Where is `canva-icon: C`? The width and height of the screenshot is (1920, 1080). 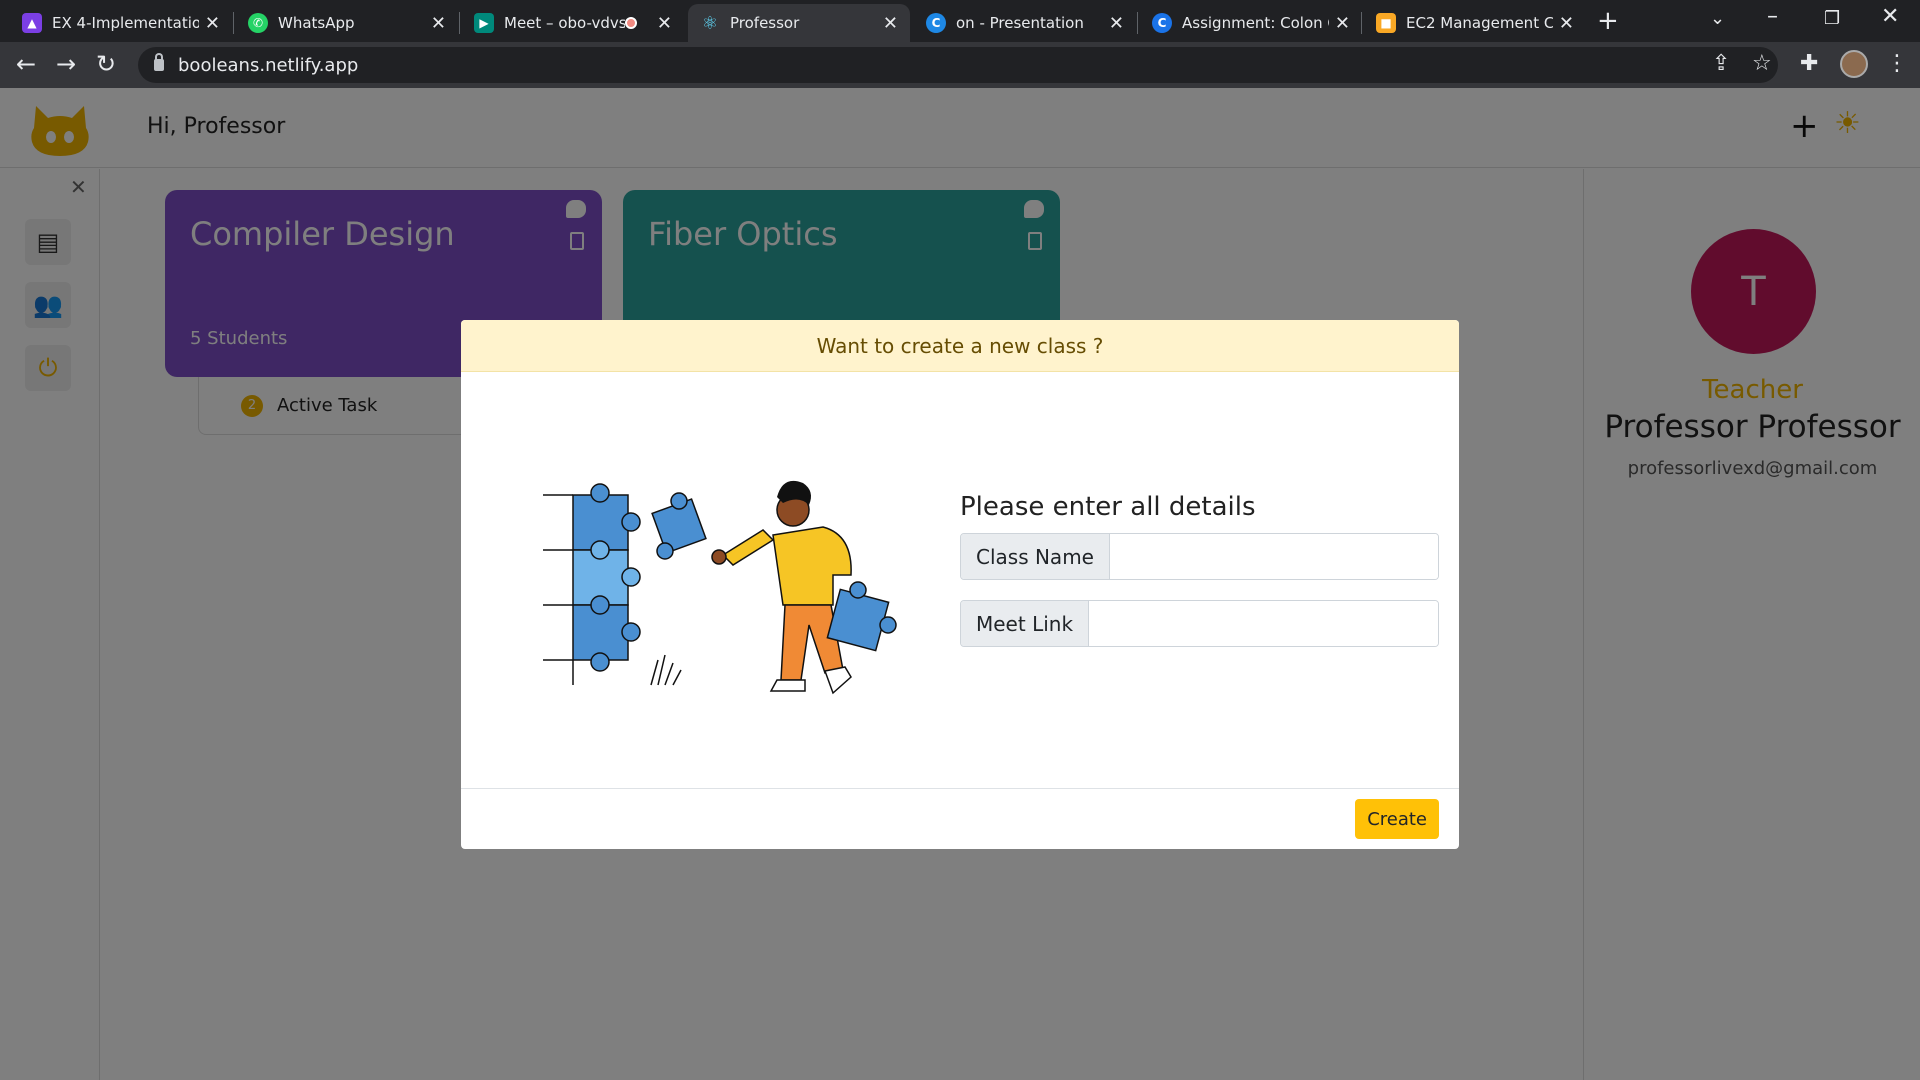
canva-icon: C is located at coordinates (936, 23).